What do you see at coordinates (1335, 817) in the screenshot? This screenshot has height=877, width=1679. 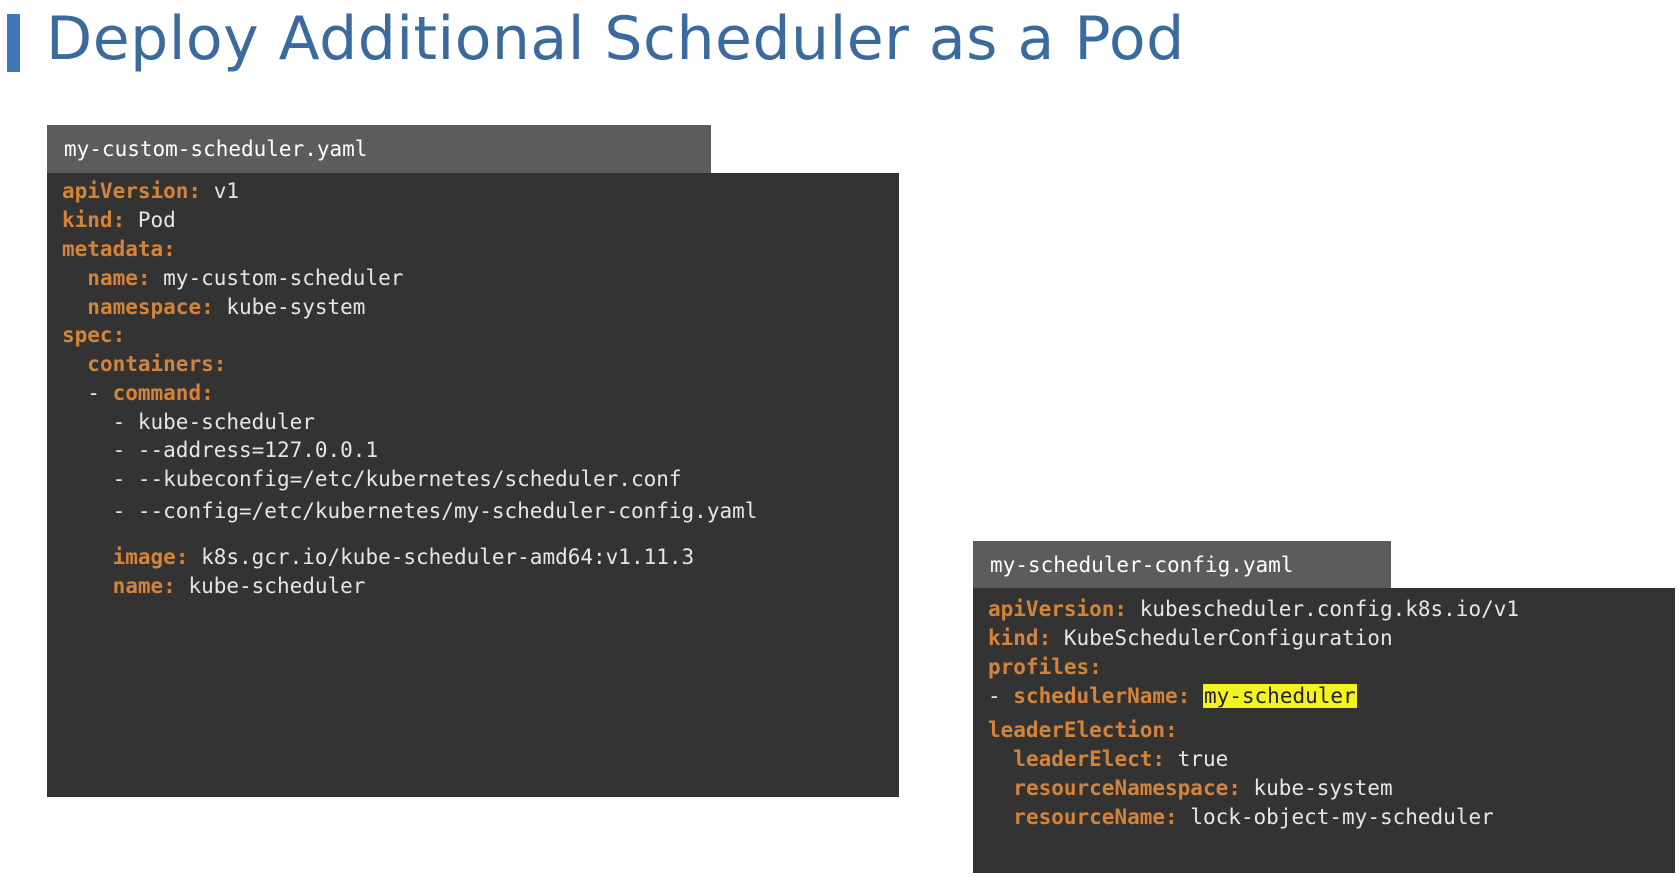 I see `yaml-value: lock-object-my-scheduler` at bounding box center [1335, 817].